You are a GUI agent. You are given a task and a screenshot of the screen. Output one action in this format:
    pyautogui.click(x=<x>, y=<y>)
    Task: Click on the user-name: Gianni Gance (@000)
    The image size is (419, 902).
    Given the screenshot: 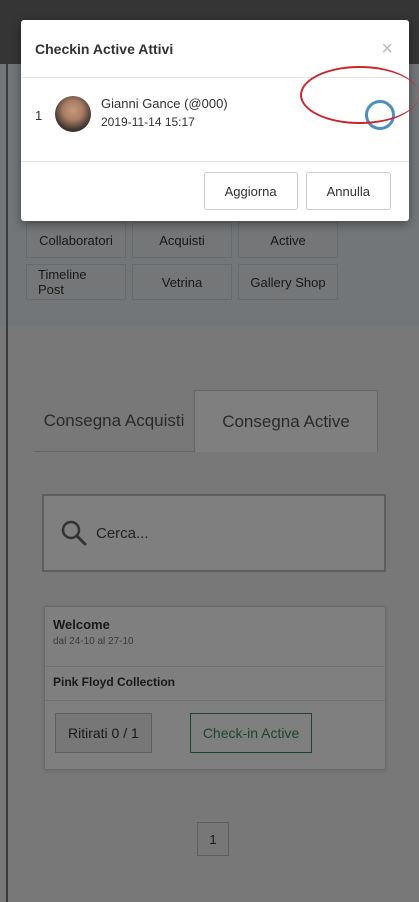 What is the action you would take?
    pyautogui.click(x=164, y=103)
    